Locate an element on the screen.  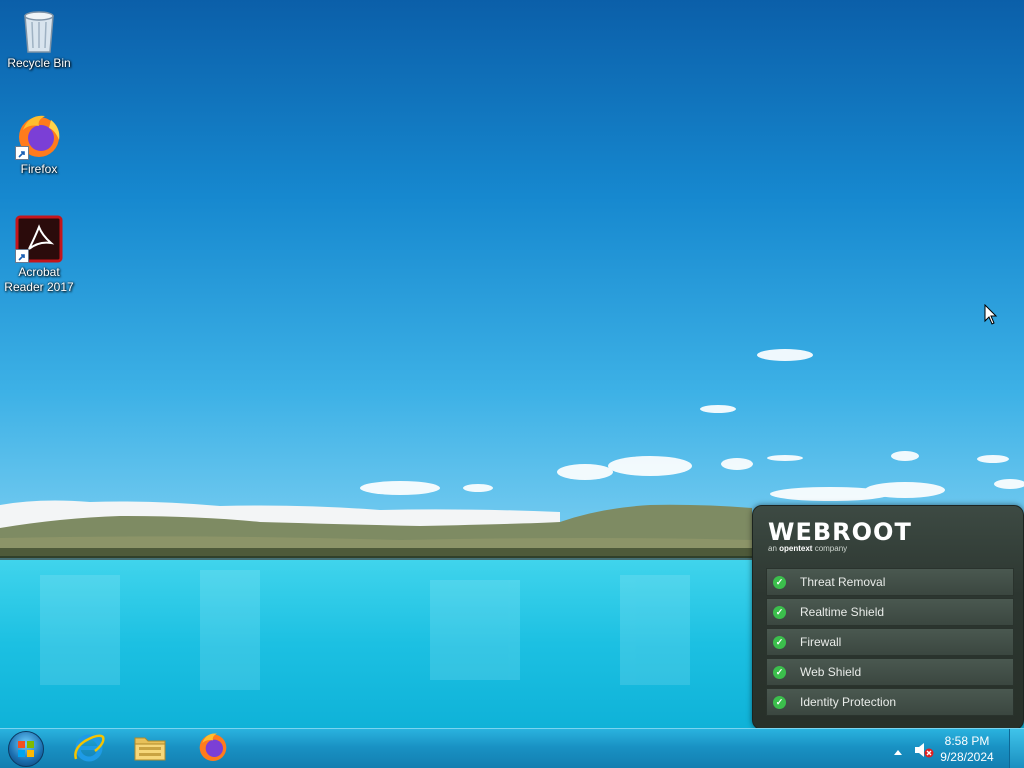
desktop-icon-label: Acrobat Reader 2017 is located at coordinates (39, 279).